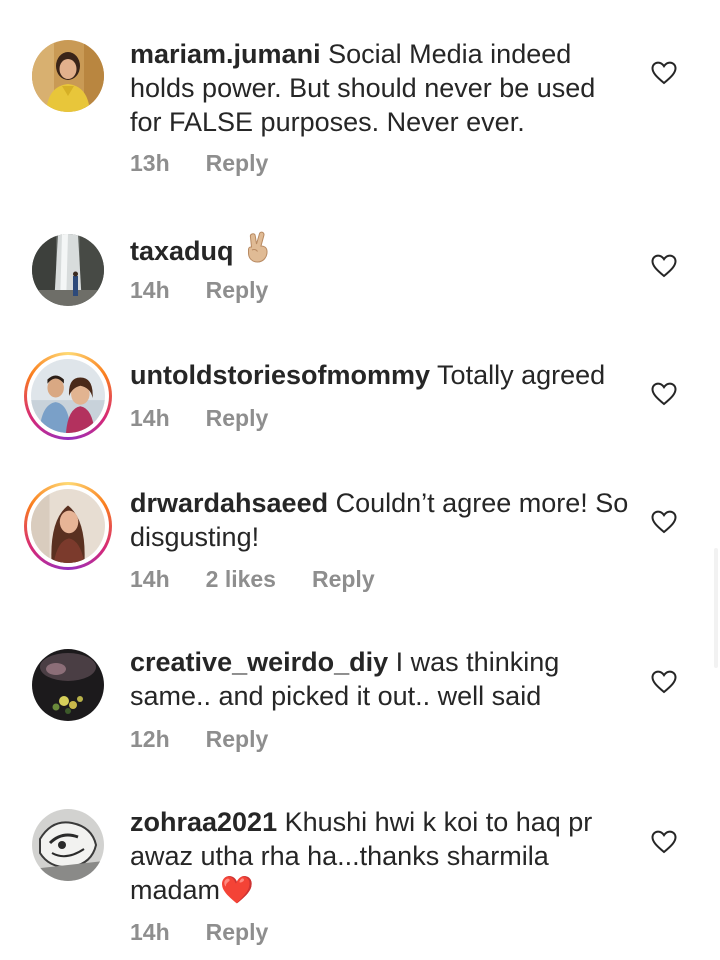  Describe the element at coordinates (150, 739) in the screenshot. I see `comment-time: 12h` at that location.